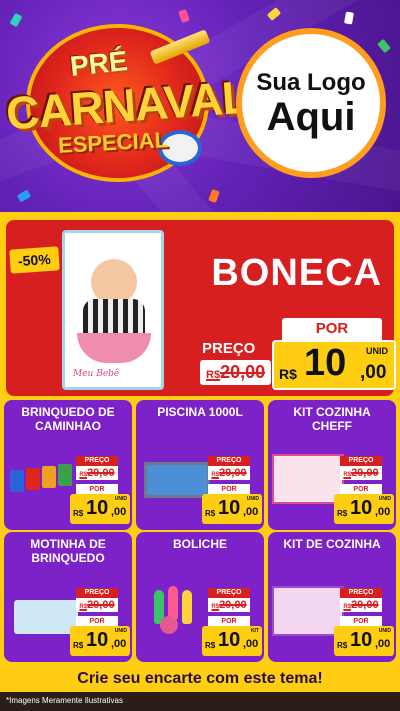 This screenshot has width=400, height=711. What do you see at coordinates (325, 363) in the screenshot?
I see `hero-price-int: 10` at bounding box center [325, 363].